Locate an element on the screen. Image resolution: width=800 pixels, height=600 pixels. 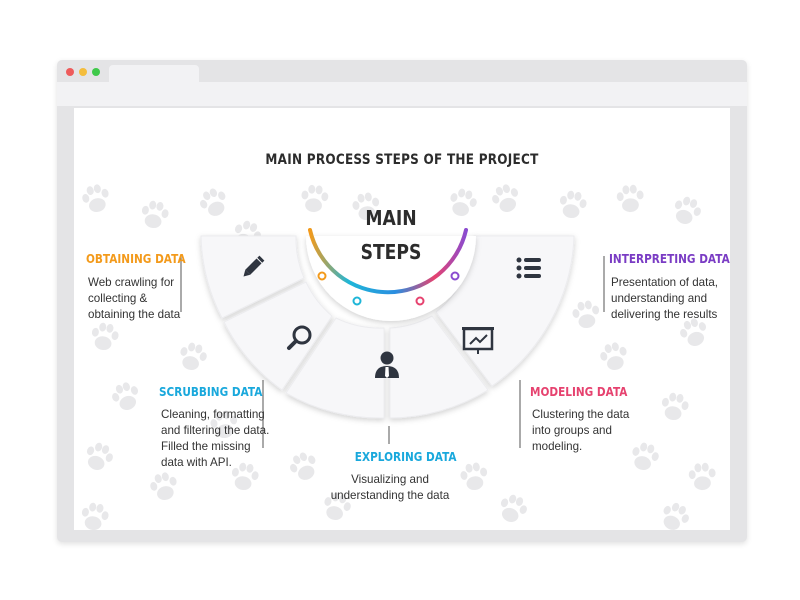
step-heading-interpreting: INTERPRETING DATA is located at coordinates (669, 258).